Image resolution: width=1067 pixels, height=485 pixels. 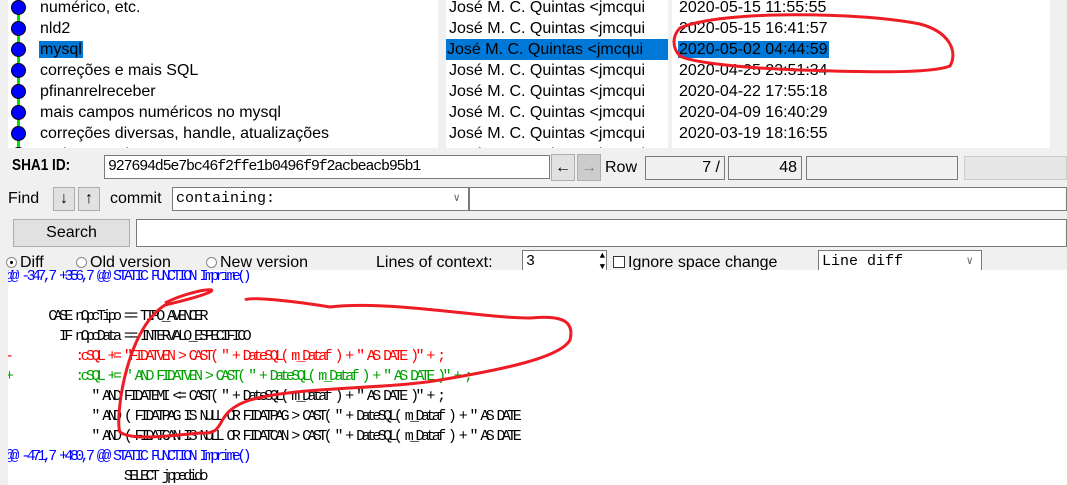 I want to click on scrollbar, so click(x=1058, y=74).